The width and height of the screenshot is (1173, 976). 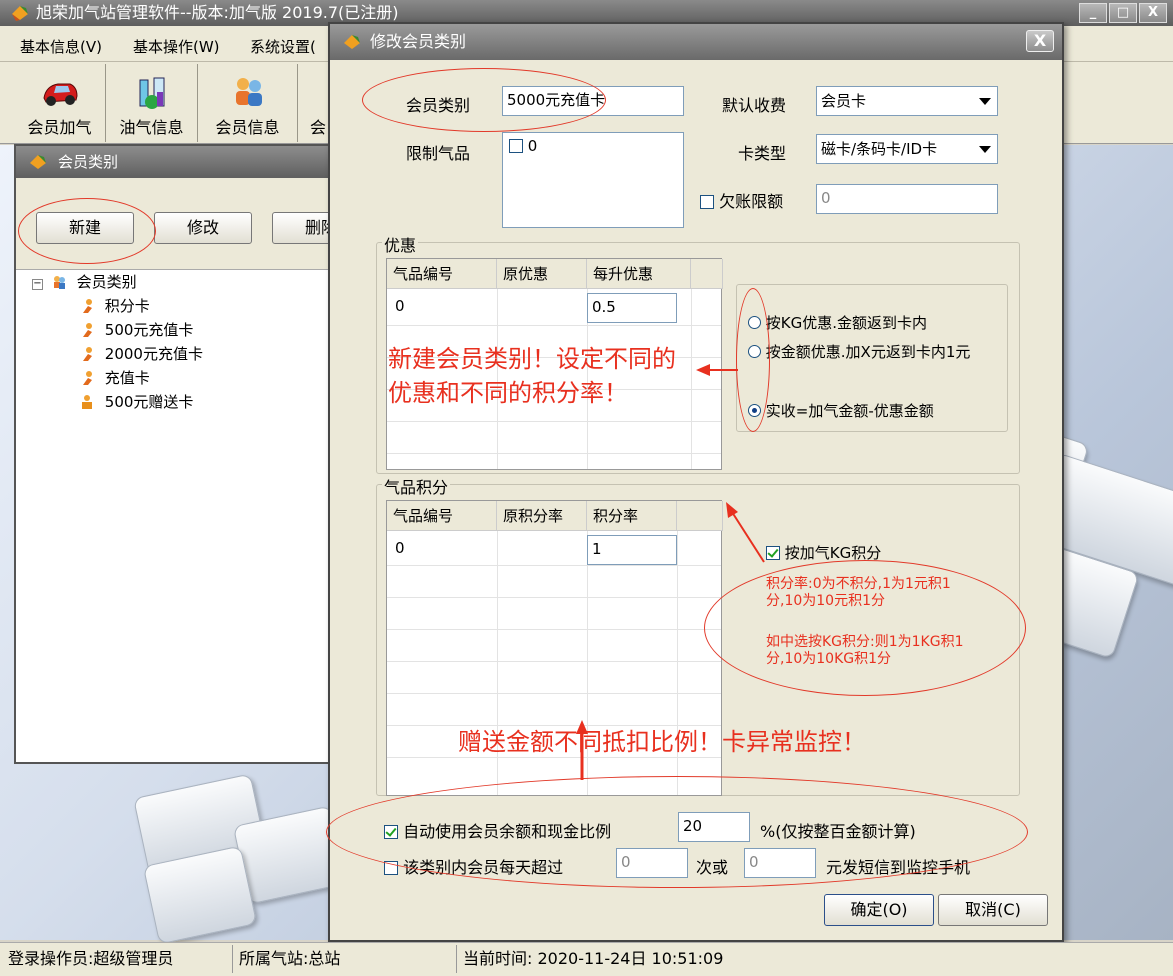 I want to click on tree-item: 500元充值卡, so click(x=117, y=330).